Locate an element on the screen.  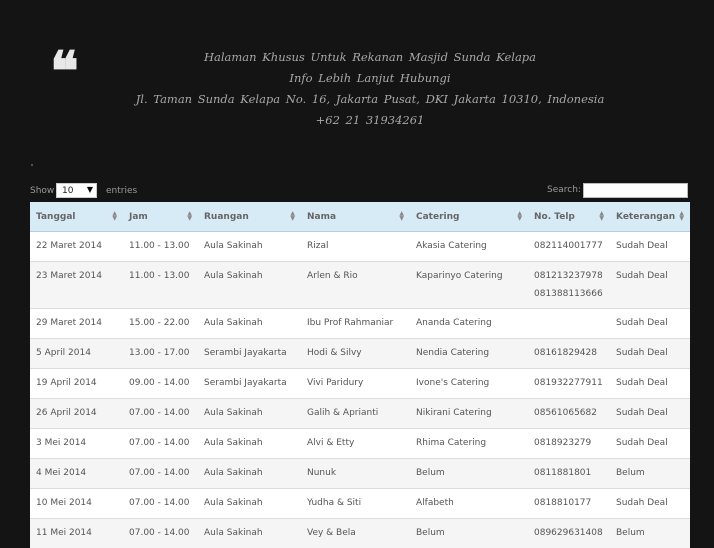
search-input is located at coordinates (635, 190).